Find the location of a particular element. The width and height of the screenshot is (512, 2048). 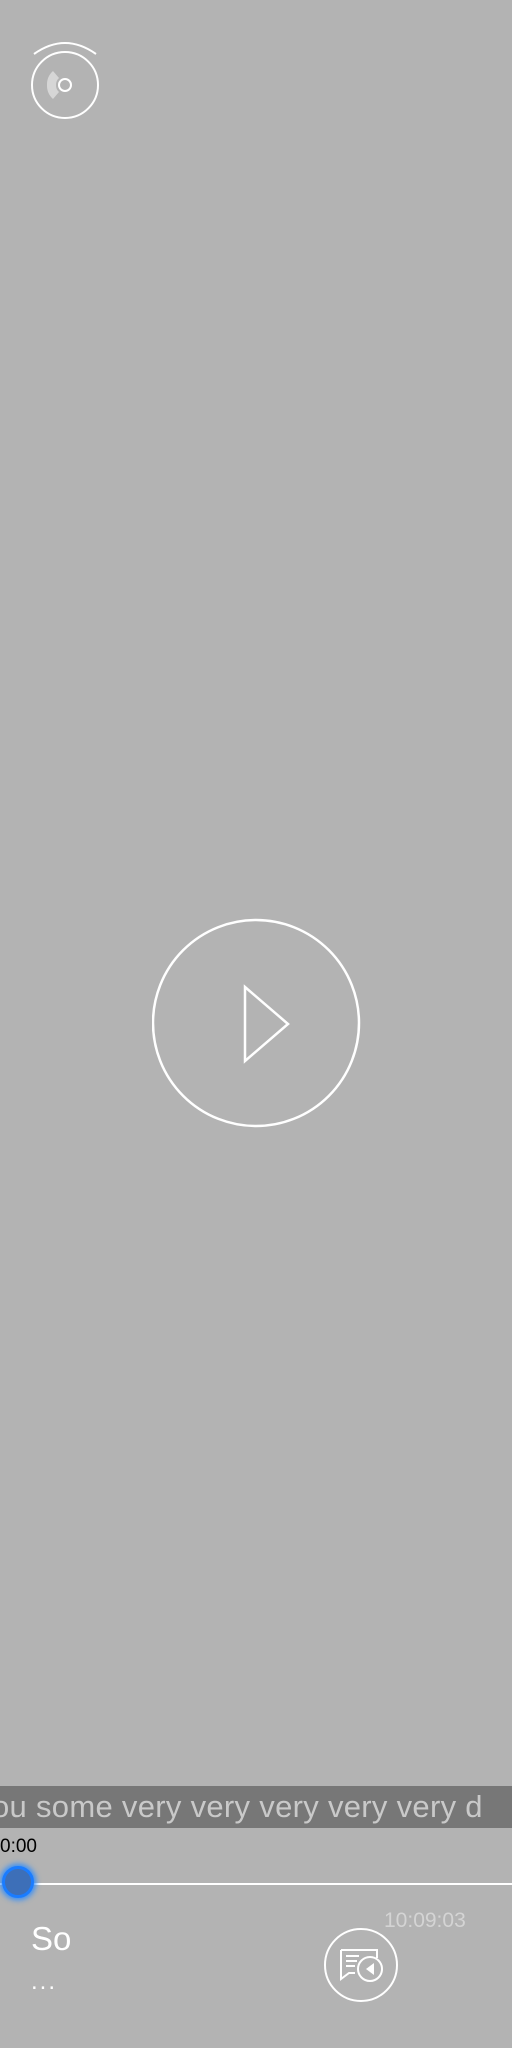

progress-thumb is located at coordinates (18, 1882).